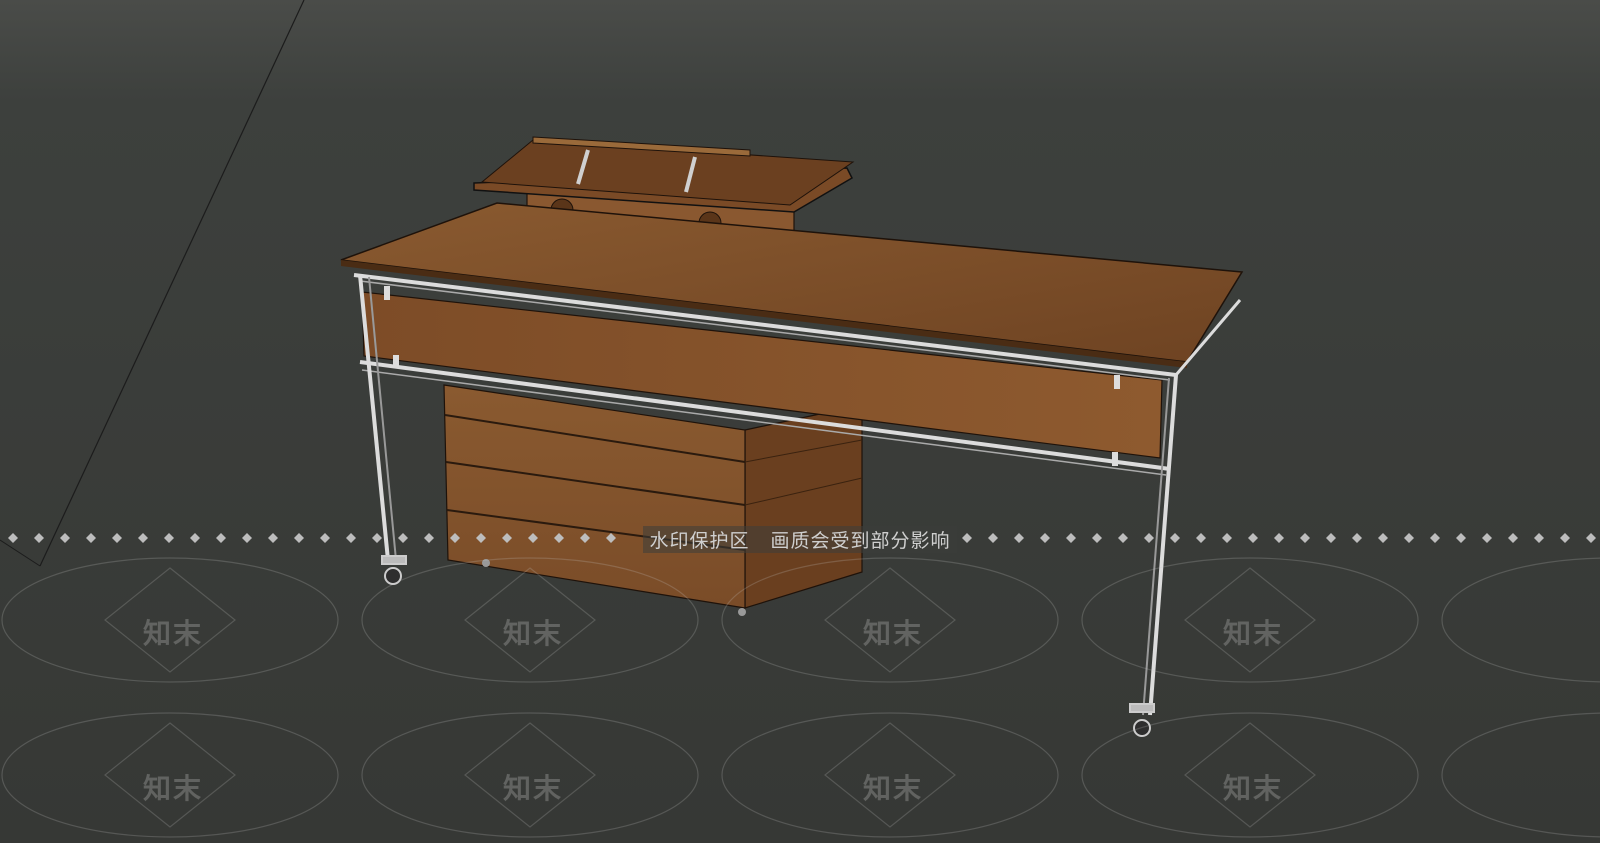 This screenshot has height=843, width=1600. What do you see at coordinates (803, 506) in the screenshot?
I see `pedestal-side` at bounding box center [803, 506].